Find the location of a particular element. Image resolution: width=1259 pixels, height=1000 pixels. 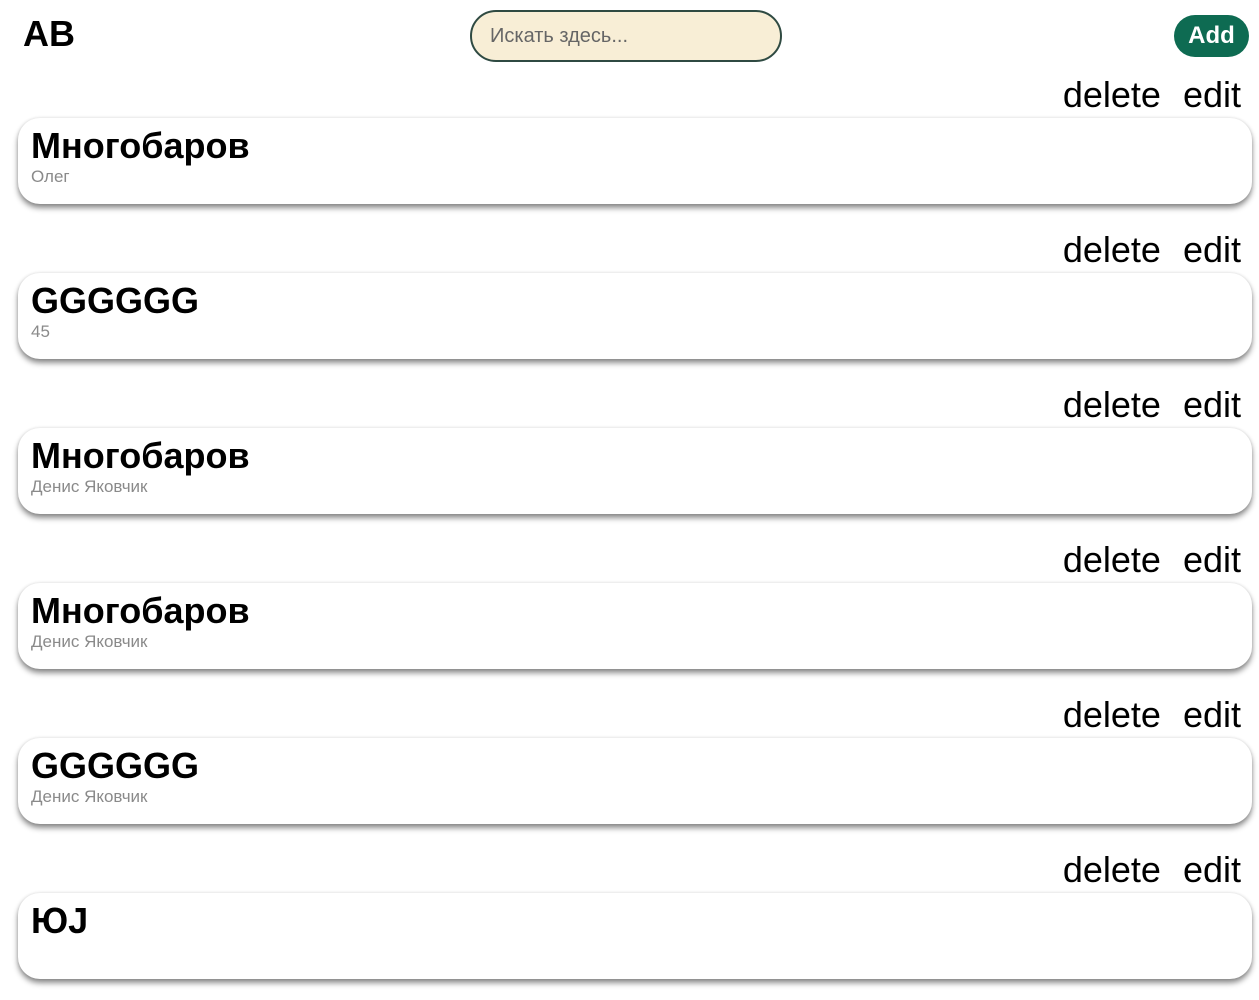

contact-card: GGGGGG Денис Яковчик is located at coordinates (635, 781).